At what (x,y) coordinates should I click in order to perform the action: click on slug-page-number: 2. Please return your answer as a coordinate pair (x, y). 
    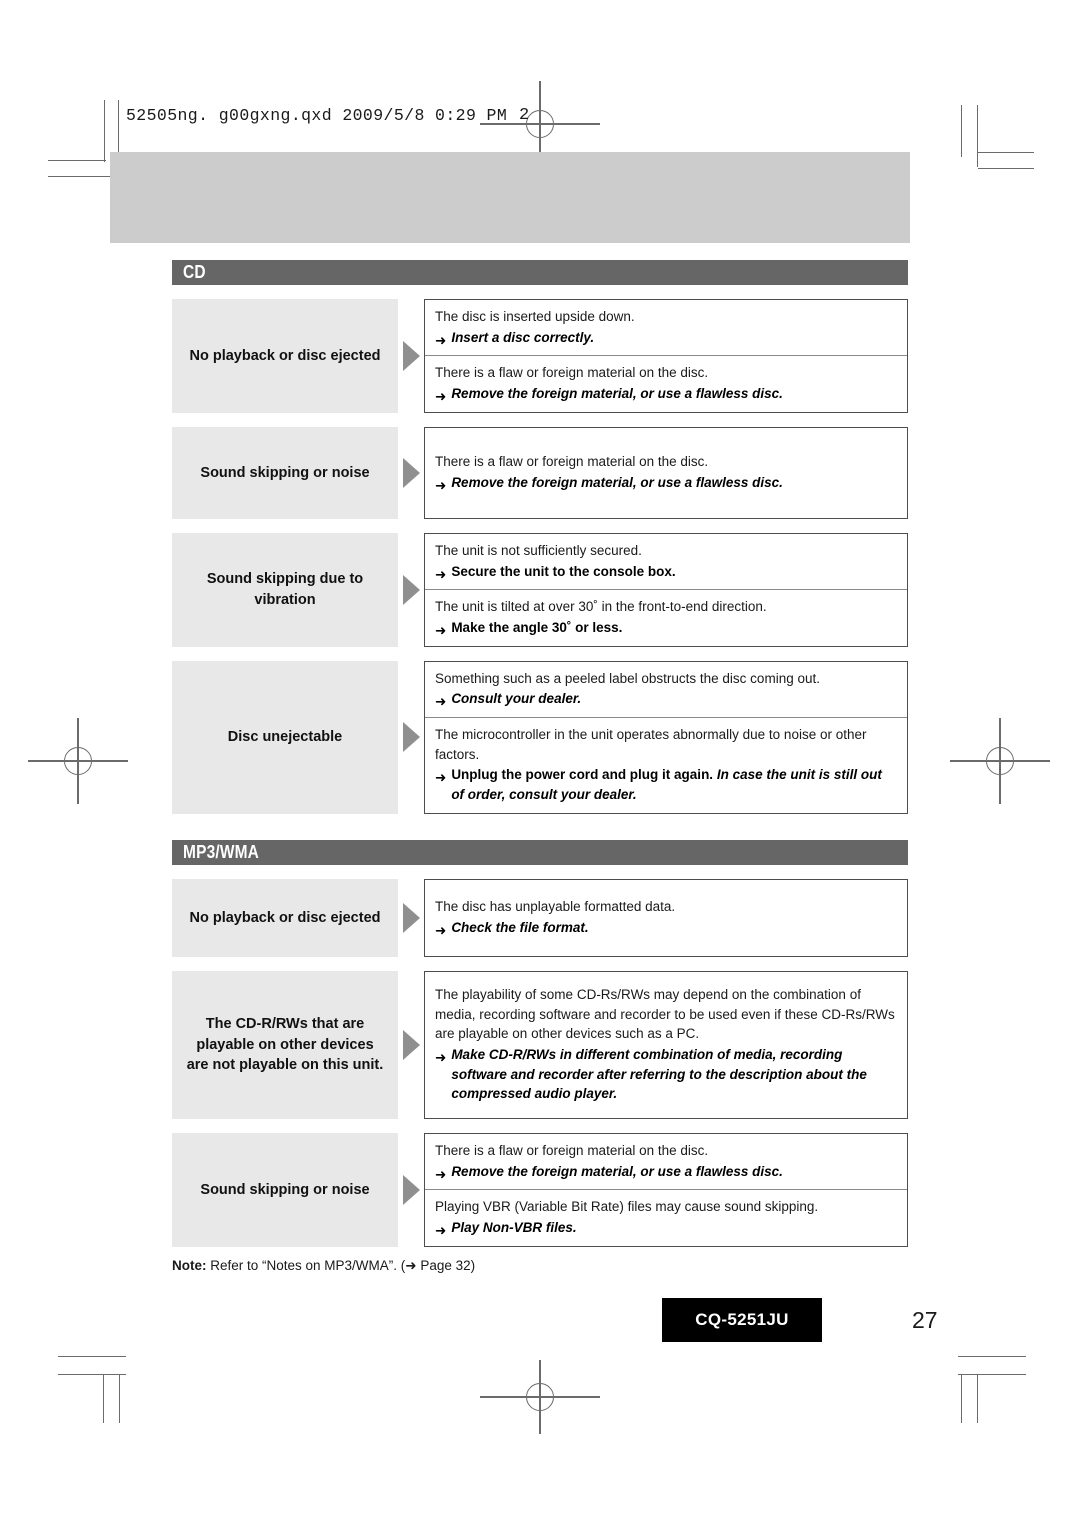
    Looking at the image, I should click on (524, 115).